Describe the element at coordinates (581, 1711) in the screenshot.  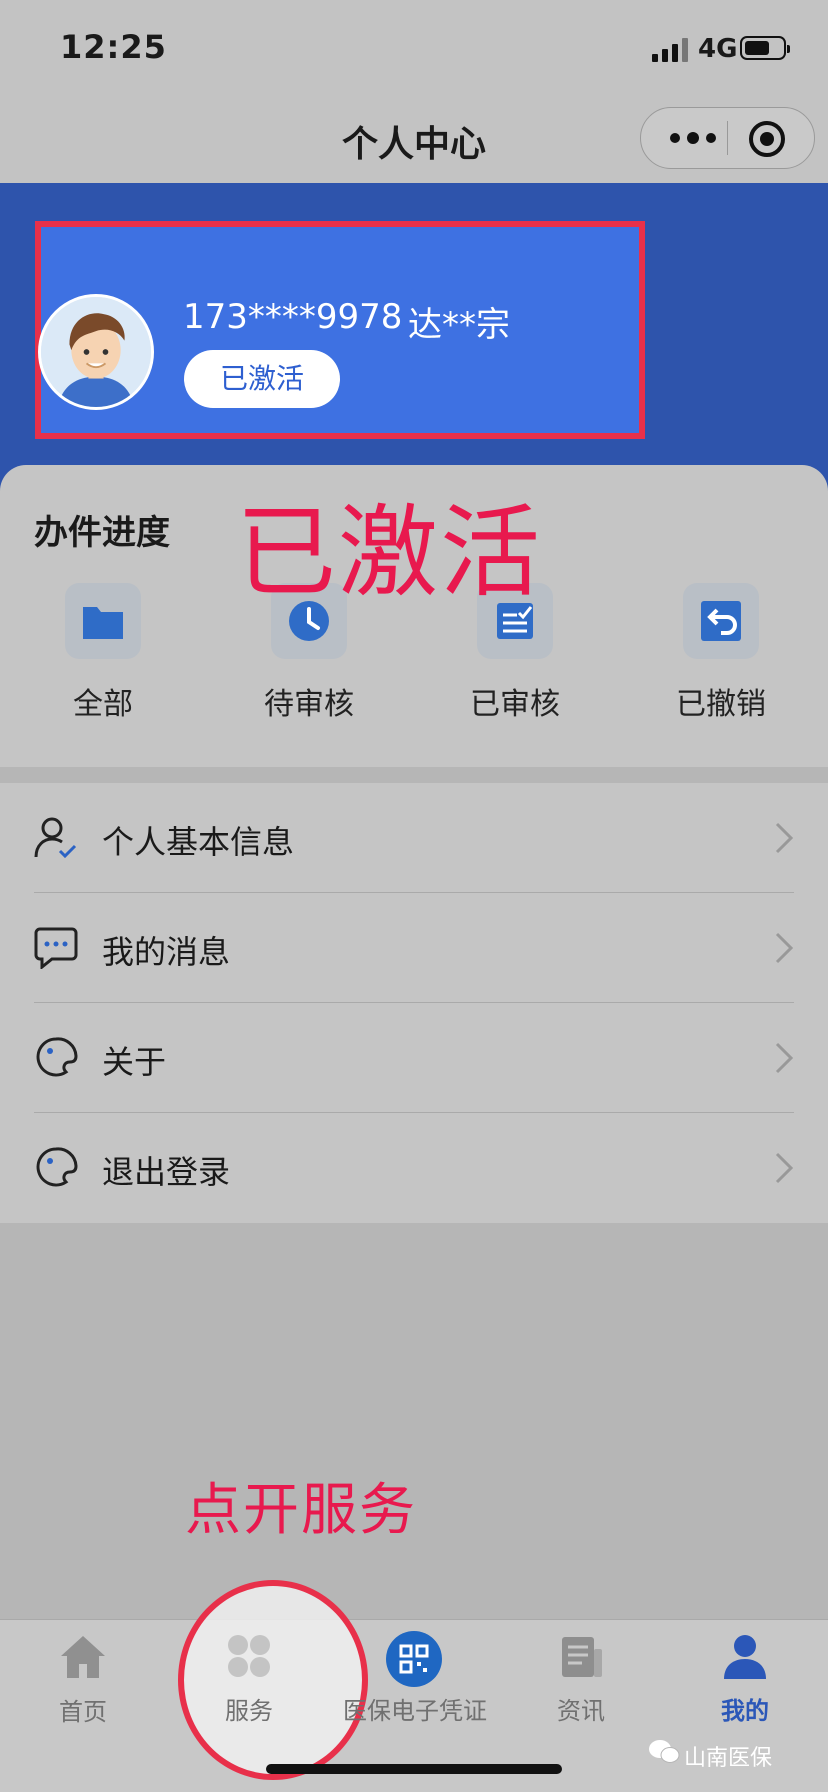
I see `tab-label: 资讯` at that location.